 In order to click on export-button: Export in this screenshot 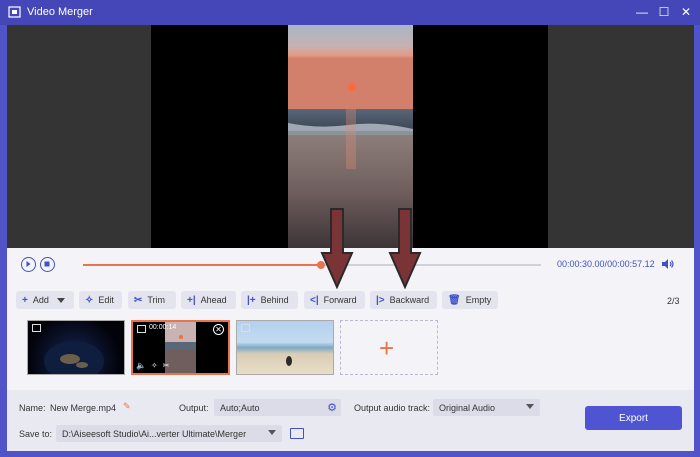, I will do `click(633, 418)`.